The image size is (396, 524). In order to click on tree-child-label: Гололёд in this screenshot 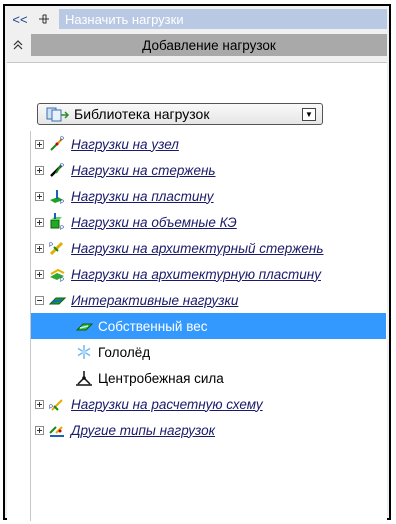, I will do `click(124, 352)`.